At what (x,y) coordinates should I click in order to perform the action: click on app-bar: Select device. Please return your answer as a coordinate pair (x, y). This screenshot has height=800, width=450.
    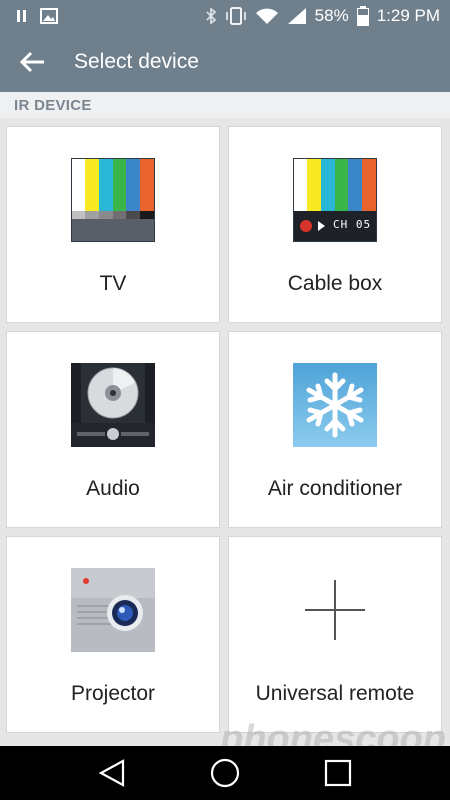
    Looking at the image, I should click on (225, 62).